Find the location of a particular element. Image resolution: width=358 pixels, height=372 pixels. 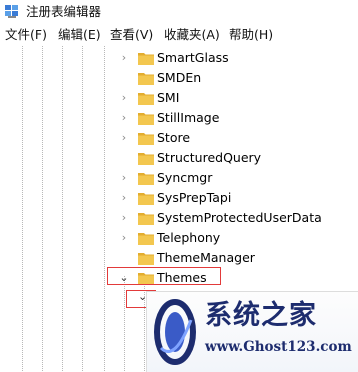

tree-item: › SystemProtectedUserData is located at coordinates (233, 218).